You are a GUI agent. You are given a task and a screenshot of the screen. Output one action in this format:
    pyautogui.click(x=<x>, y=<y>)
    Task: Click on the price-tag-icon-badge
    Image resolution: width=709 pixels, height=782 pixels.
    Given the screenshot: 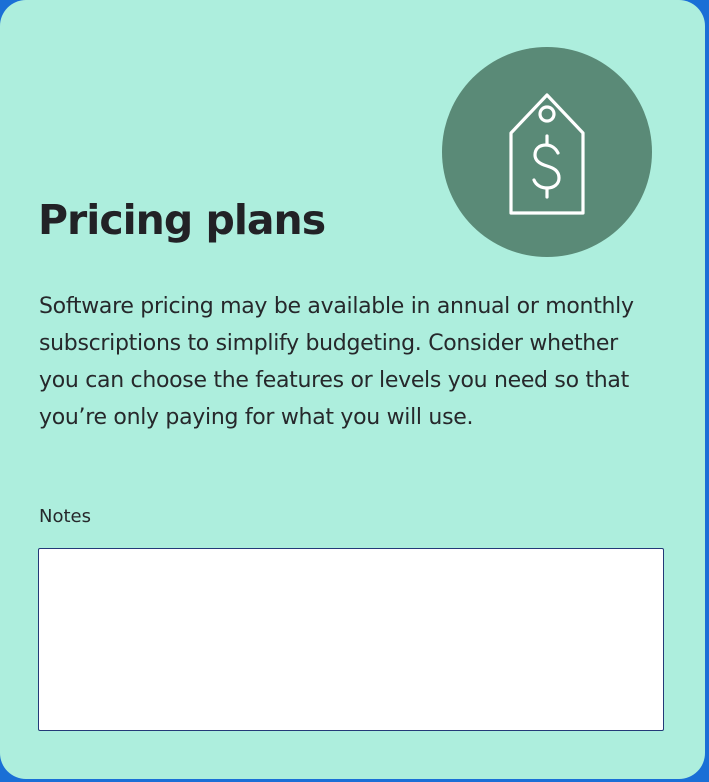 What is the action you would take?
    pyautogui.click(x=547, y=152)
    